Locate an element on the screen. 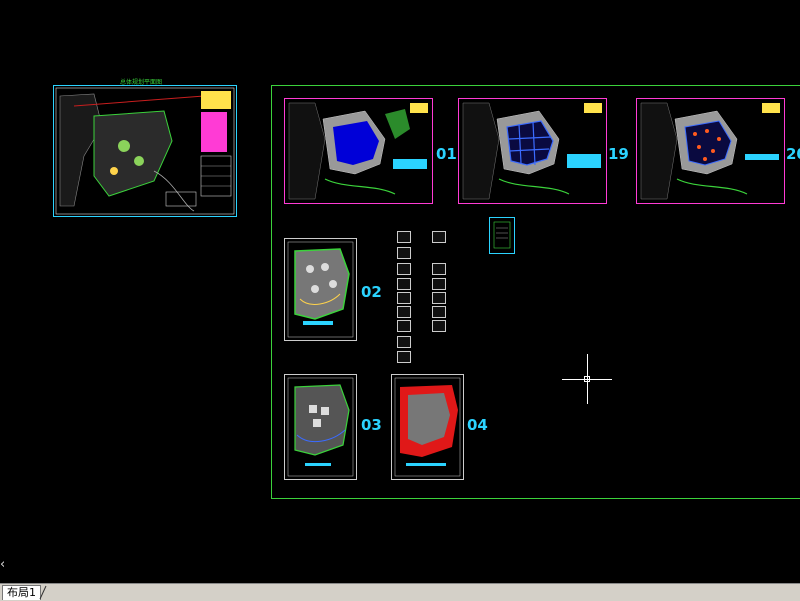 The image size is (800, 601). legend-sheet-drawing is located at coordinates (502, 235).